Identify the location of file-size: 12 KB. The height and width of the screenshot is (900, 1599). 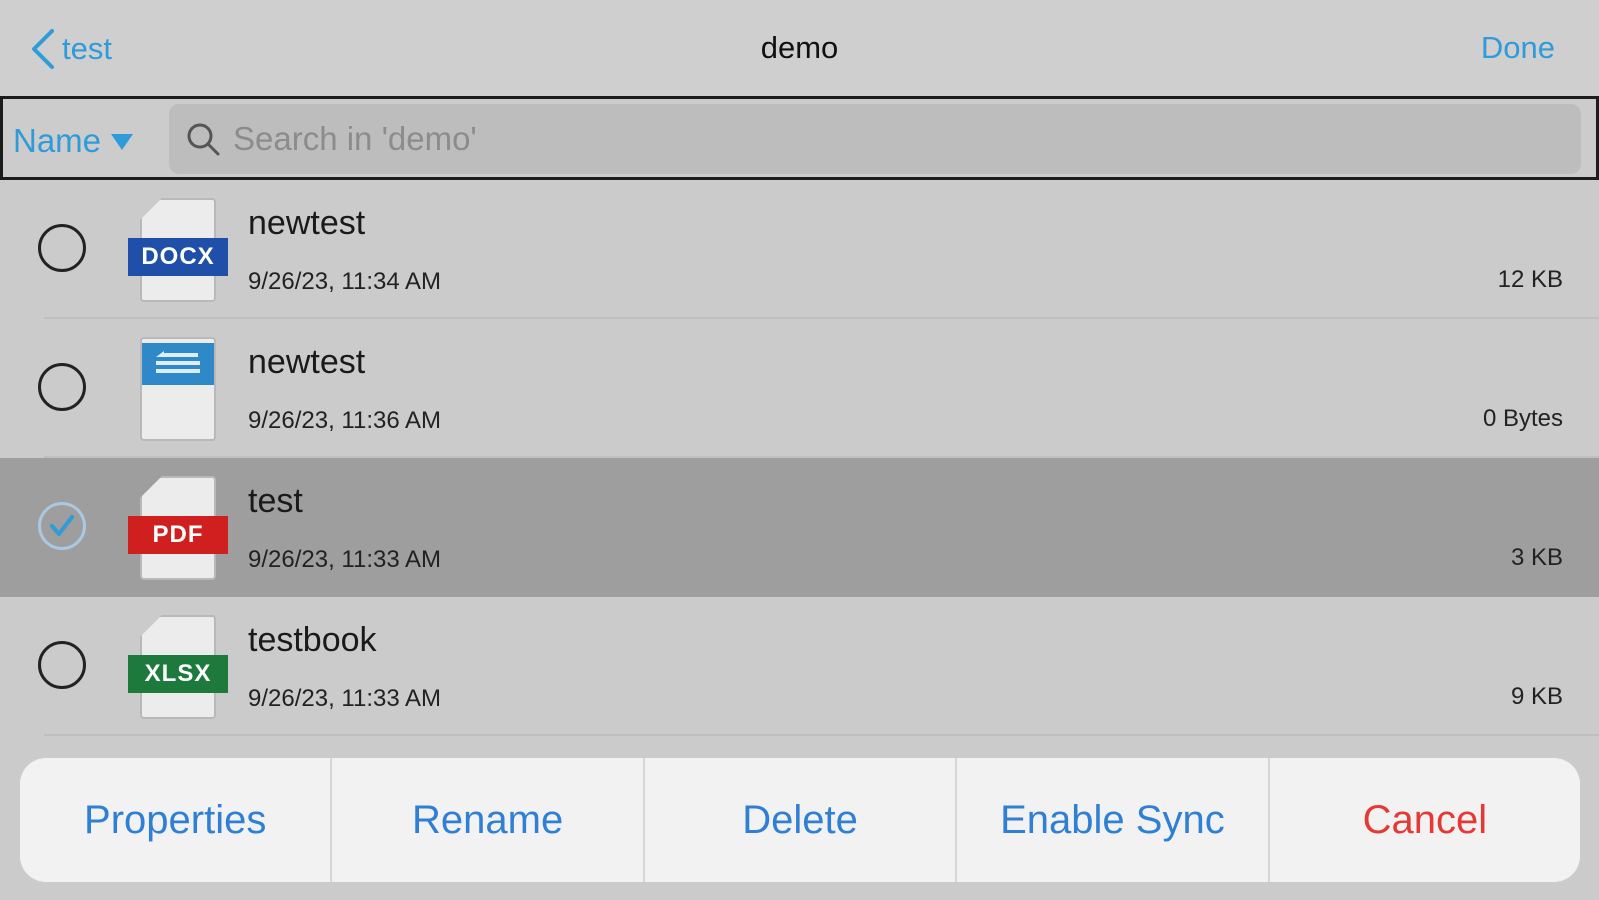
(1530, 279).